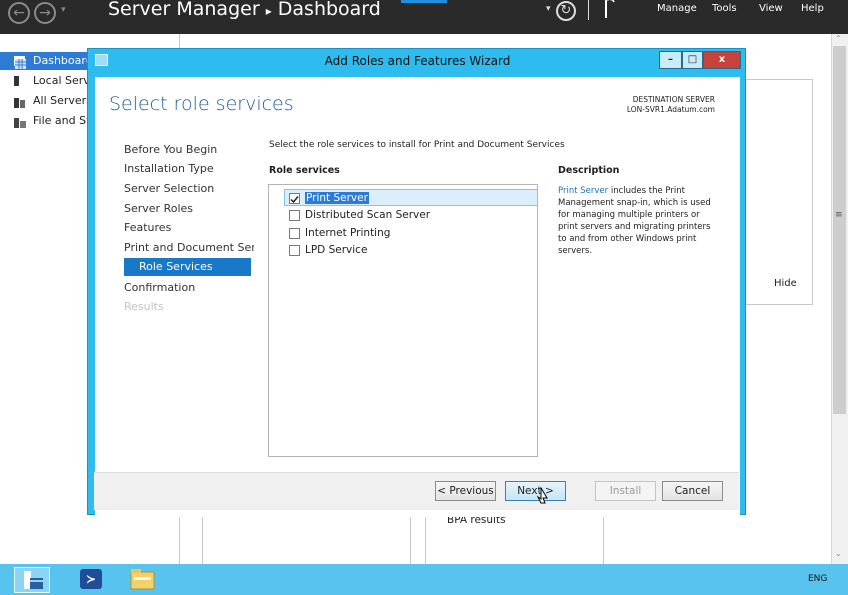 This screenshot has height=595, width=848. Describe the element at coordinates (329, 10) in the screenshot. I see `breadcrumb-current: Dashboard` at that location.